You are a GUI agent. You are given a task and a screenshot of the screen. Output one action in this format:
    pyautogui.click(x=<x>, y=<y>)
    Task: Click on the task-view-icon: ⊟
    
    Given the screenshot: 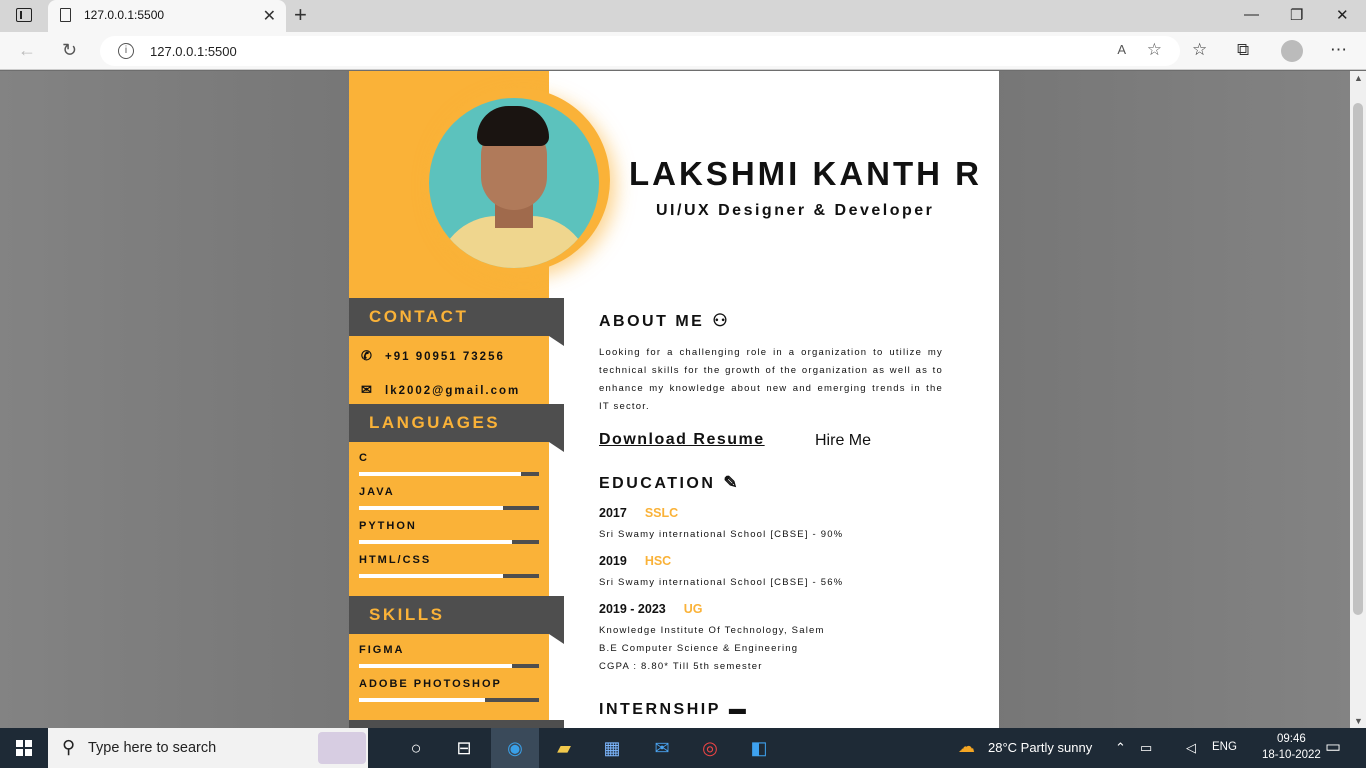 What is the action you would take?
    pyautogui.click(x=464, y=748)
    